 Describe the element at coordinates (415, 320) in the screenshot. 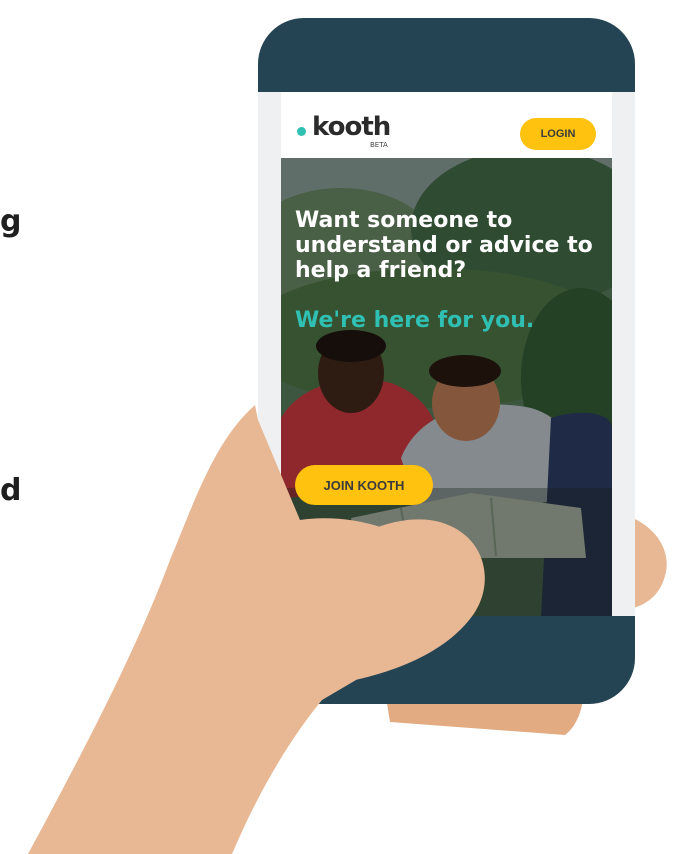

I see `hero-tagline: We're here for you.` at that location.